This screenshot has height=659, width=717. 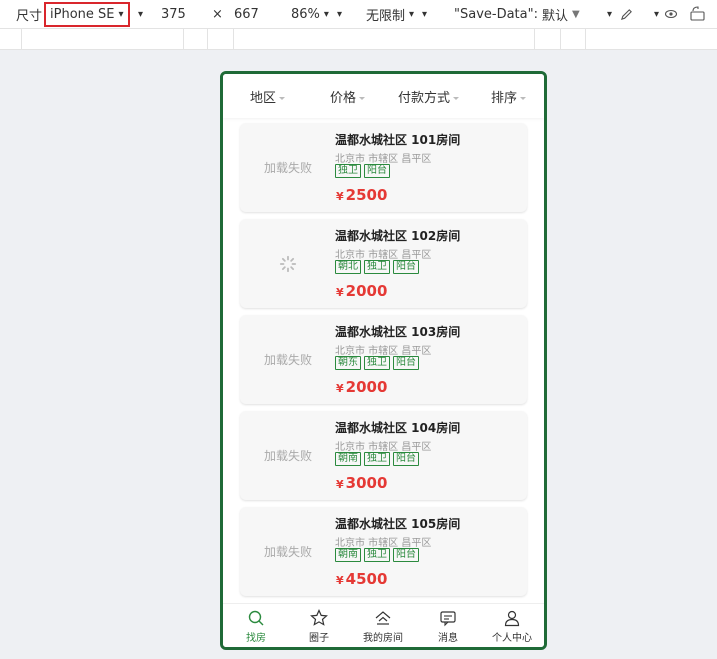 What do you see at coordinates (398, 332) in the screenshot?
I see `listing-title: 温都水城社区 103房间` at bounding box center [398, 332].